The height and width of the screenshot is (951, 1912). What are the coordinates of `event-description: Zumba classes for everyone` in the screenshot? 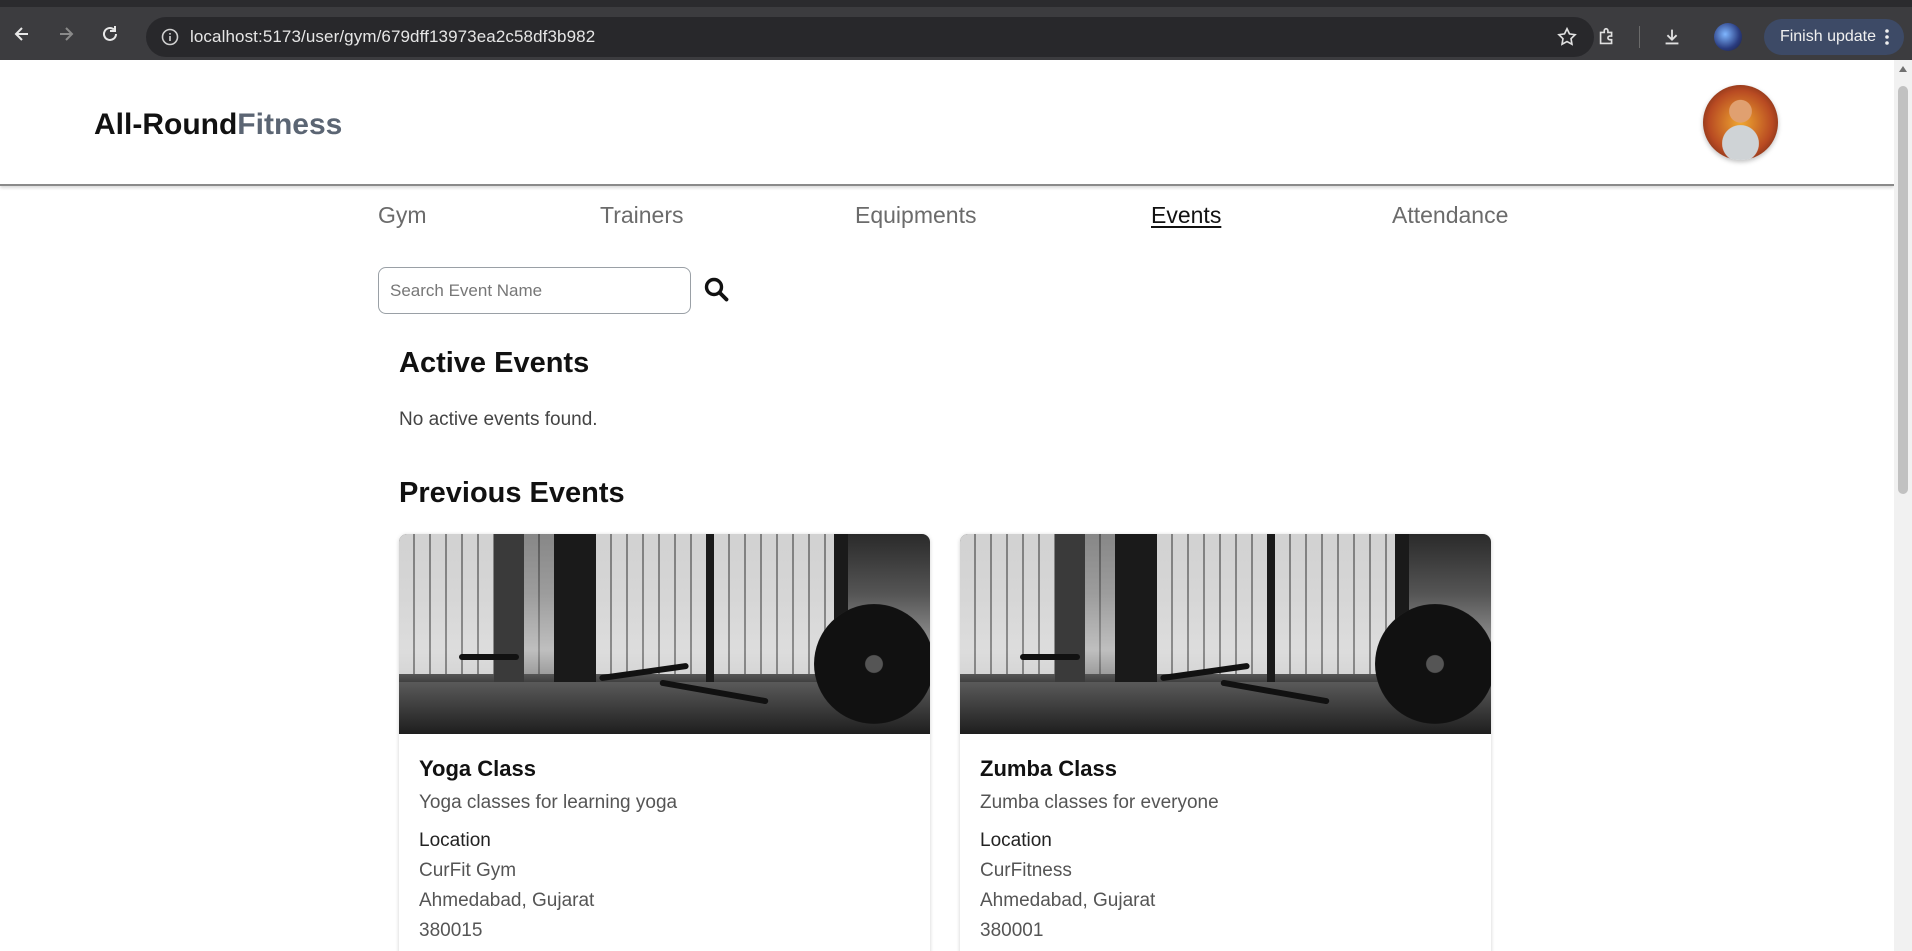 It's located at (1099, 802).